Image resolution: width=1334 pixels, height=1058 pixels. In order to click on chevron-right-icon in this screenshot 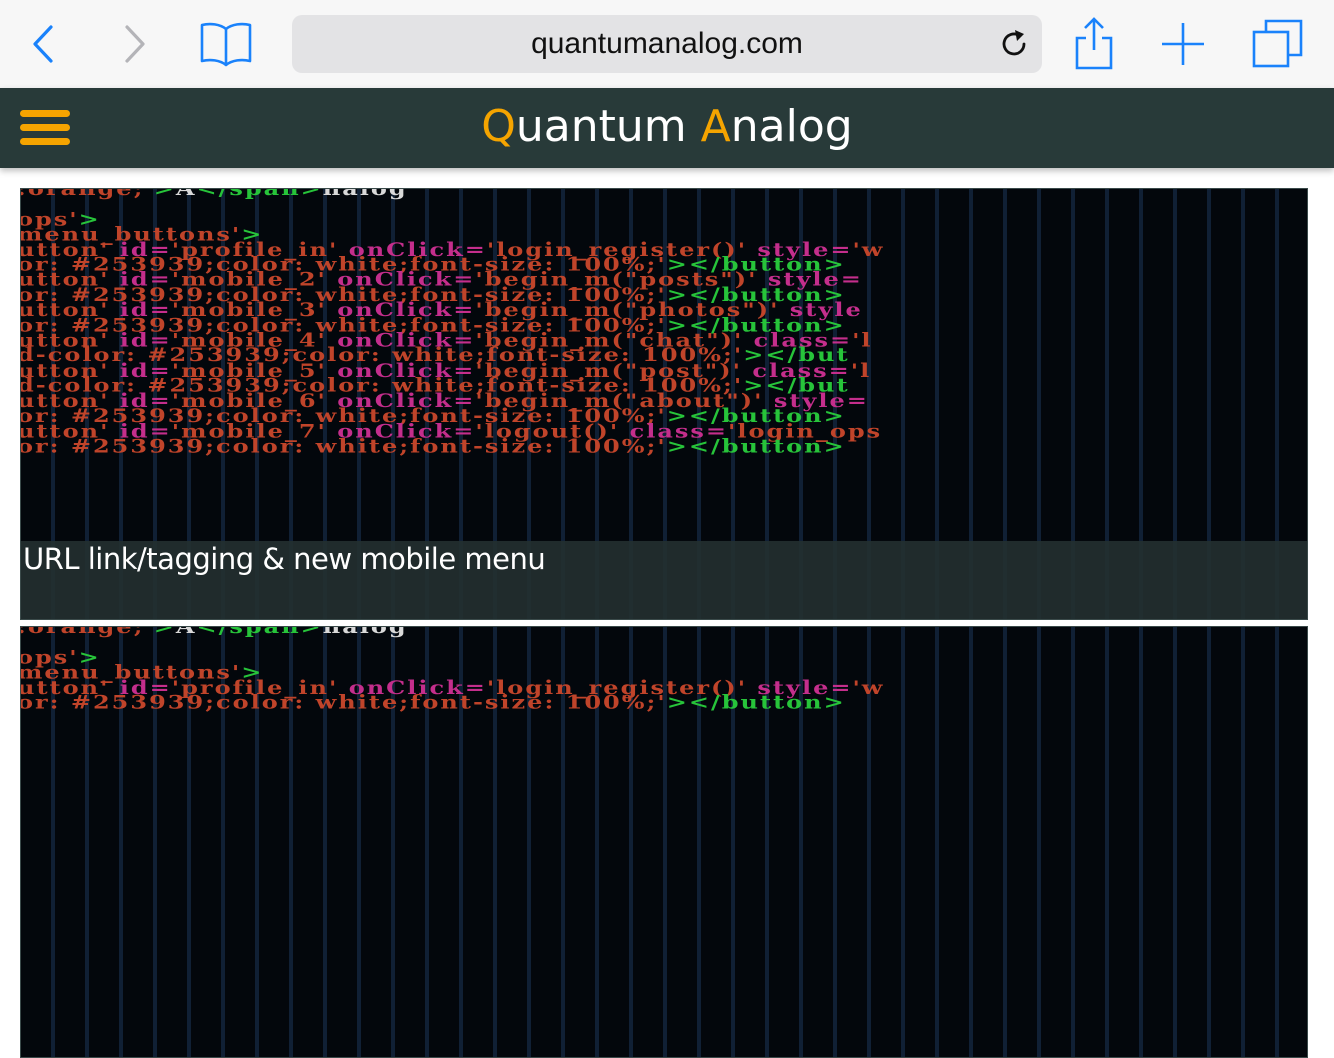, I will do `click(135, 44)`.